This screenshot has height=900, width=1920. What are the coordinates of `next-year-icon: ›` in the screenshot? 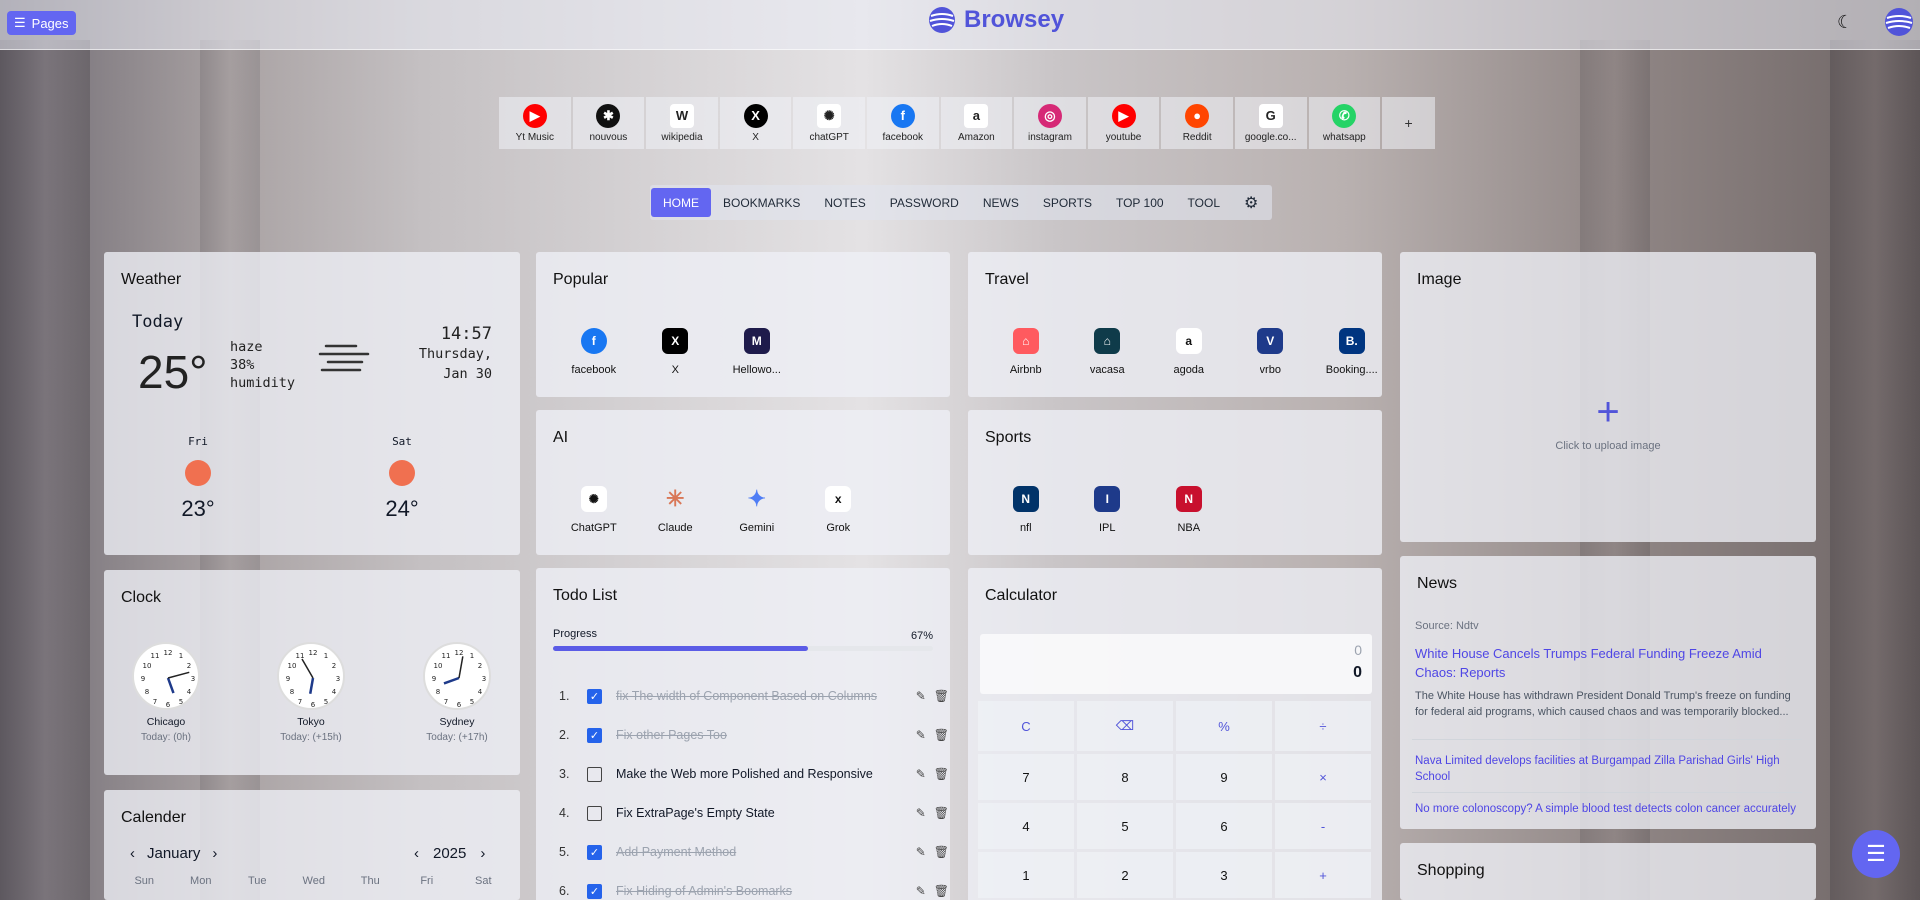 It's located at (482, 853).